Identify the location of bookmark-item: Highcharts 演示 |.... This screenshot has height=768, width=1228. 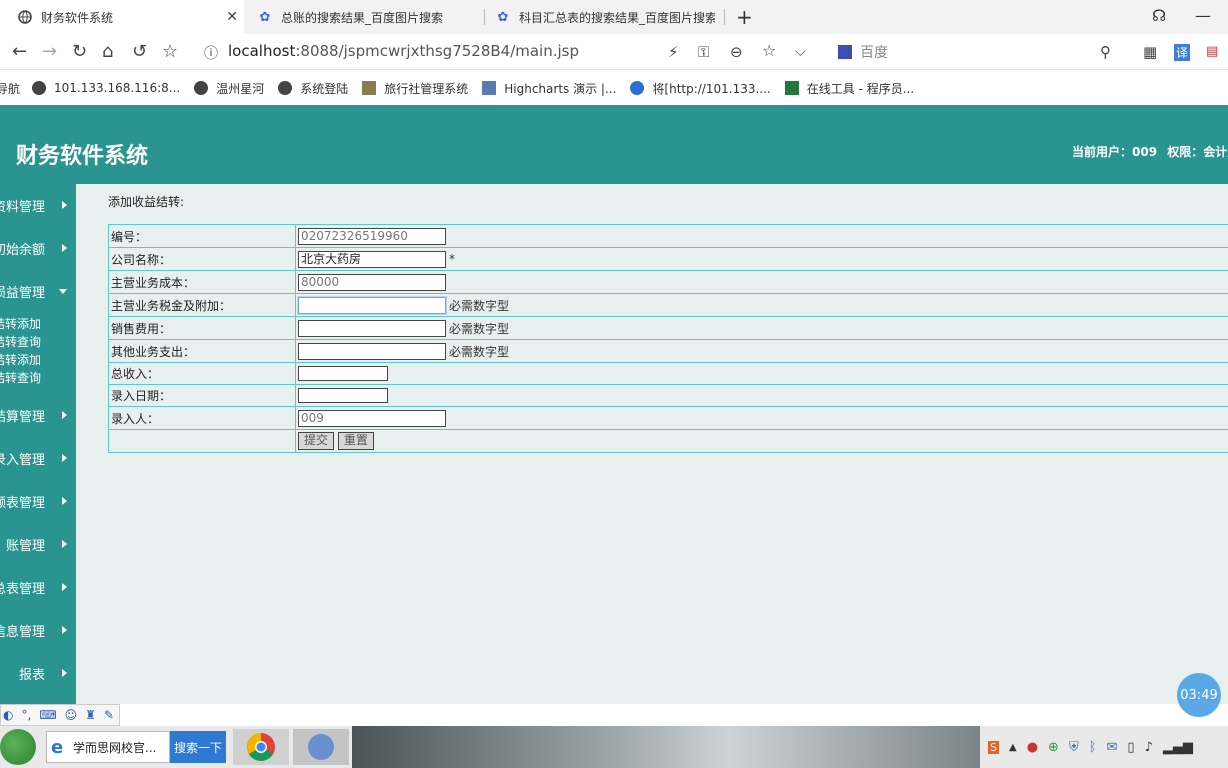
(549, 88).